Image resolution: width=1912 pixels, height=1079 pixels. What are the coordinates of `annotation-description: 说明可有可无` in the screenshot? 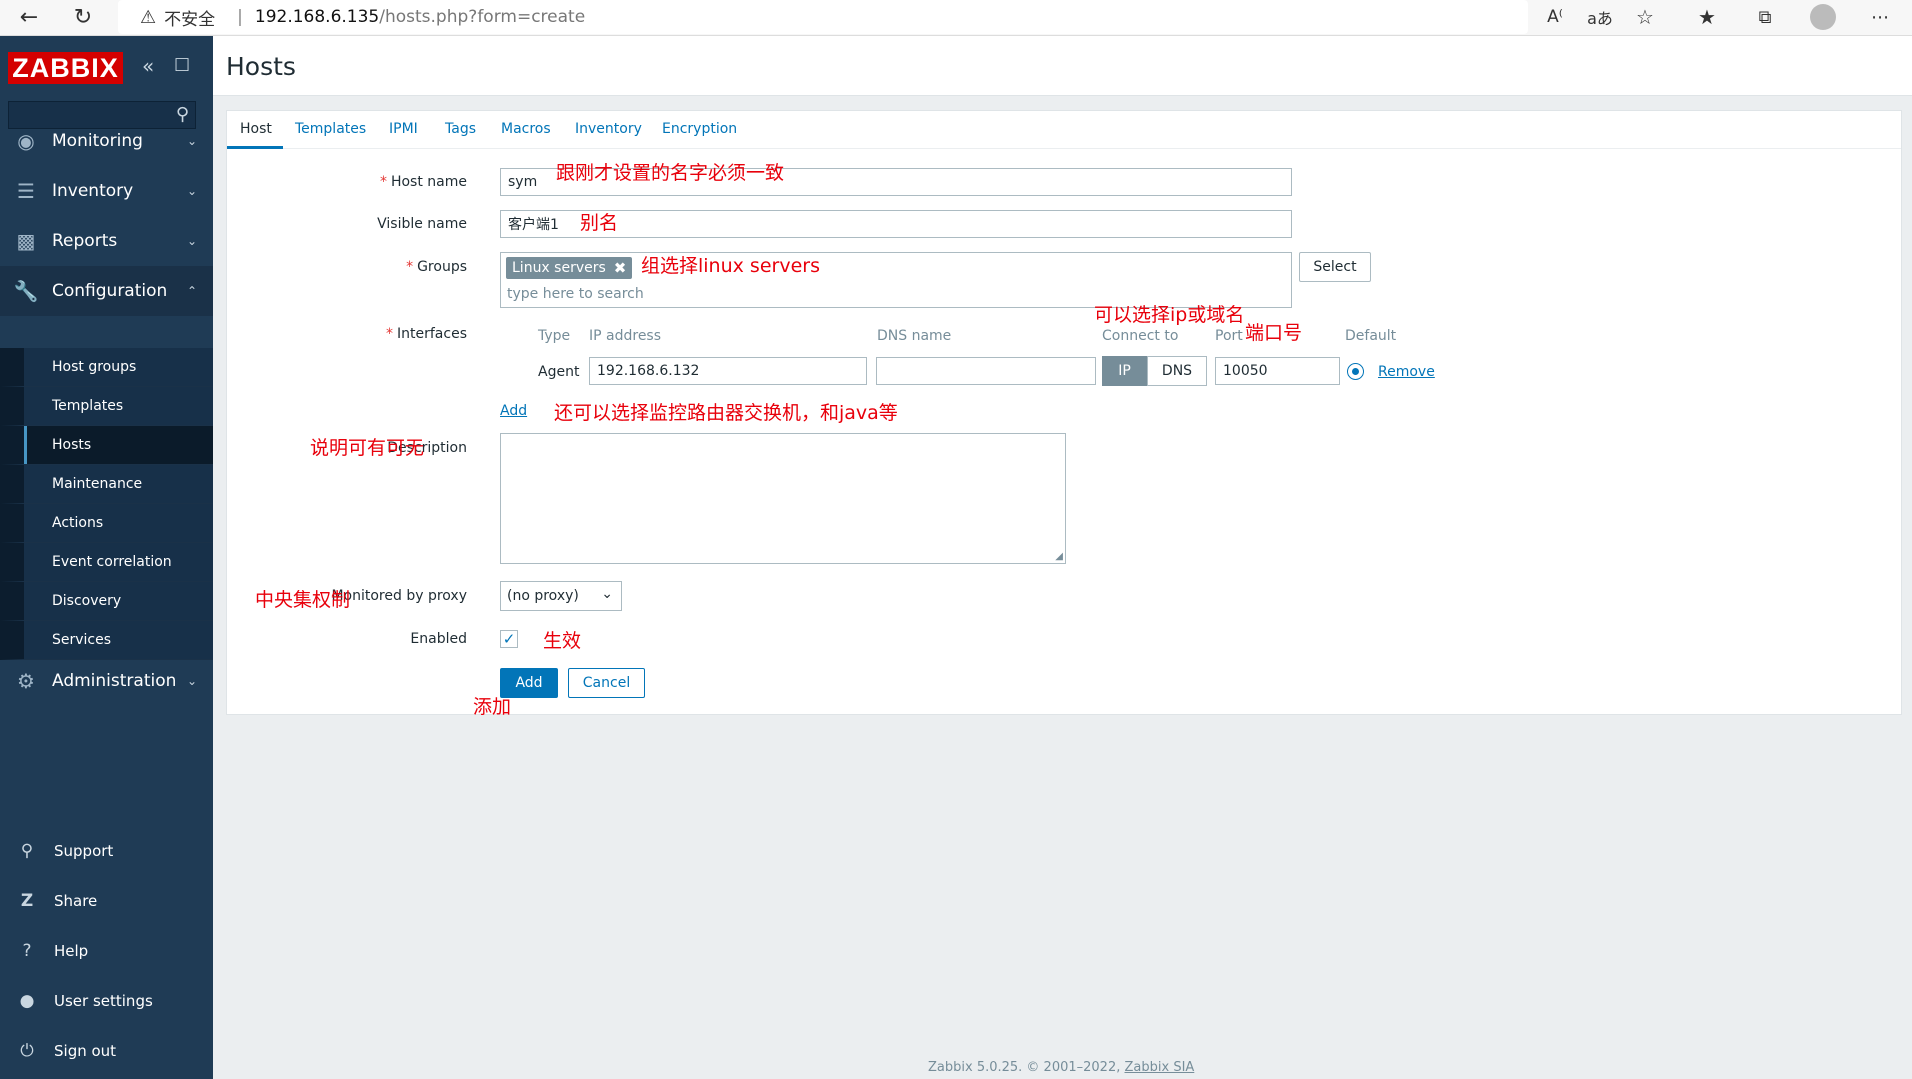 It's located at (367, 448).